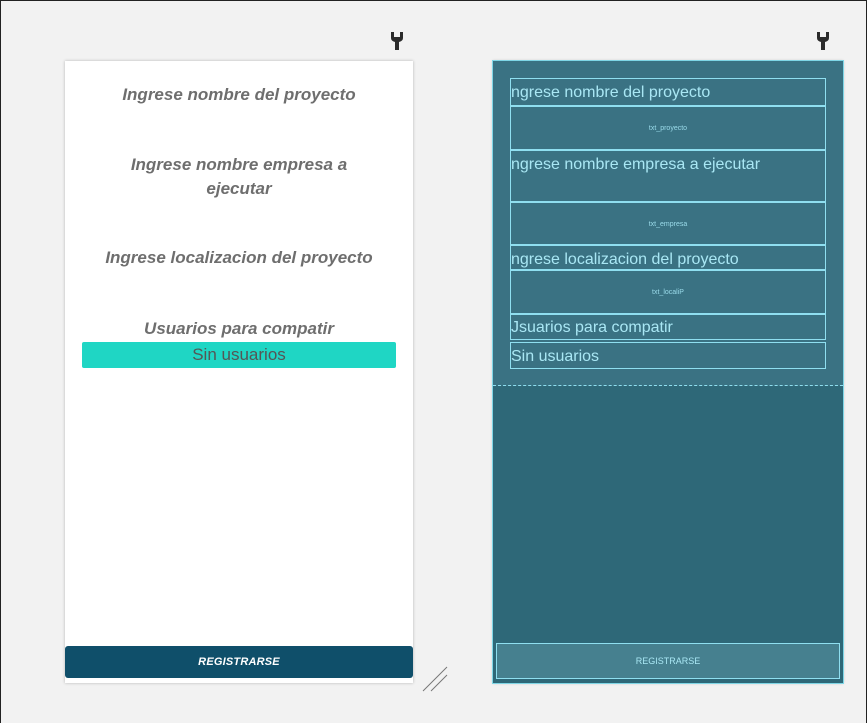  Describe the element at coordinates (668, 128) in the screenshot. I see `blueprint-txt-proyecto: txt_proyecto` at that location.